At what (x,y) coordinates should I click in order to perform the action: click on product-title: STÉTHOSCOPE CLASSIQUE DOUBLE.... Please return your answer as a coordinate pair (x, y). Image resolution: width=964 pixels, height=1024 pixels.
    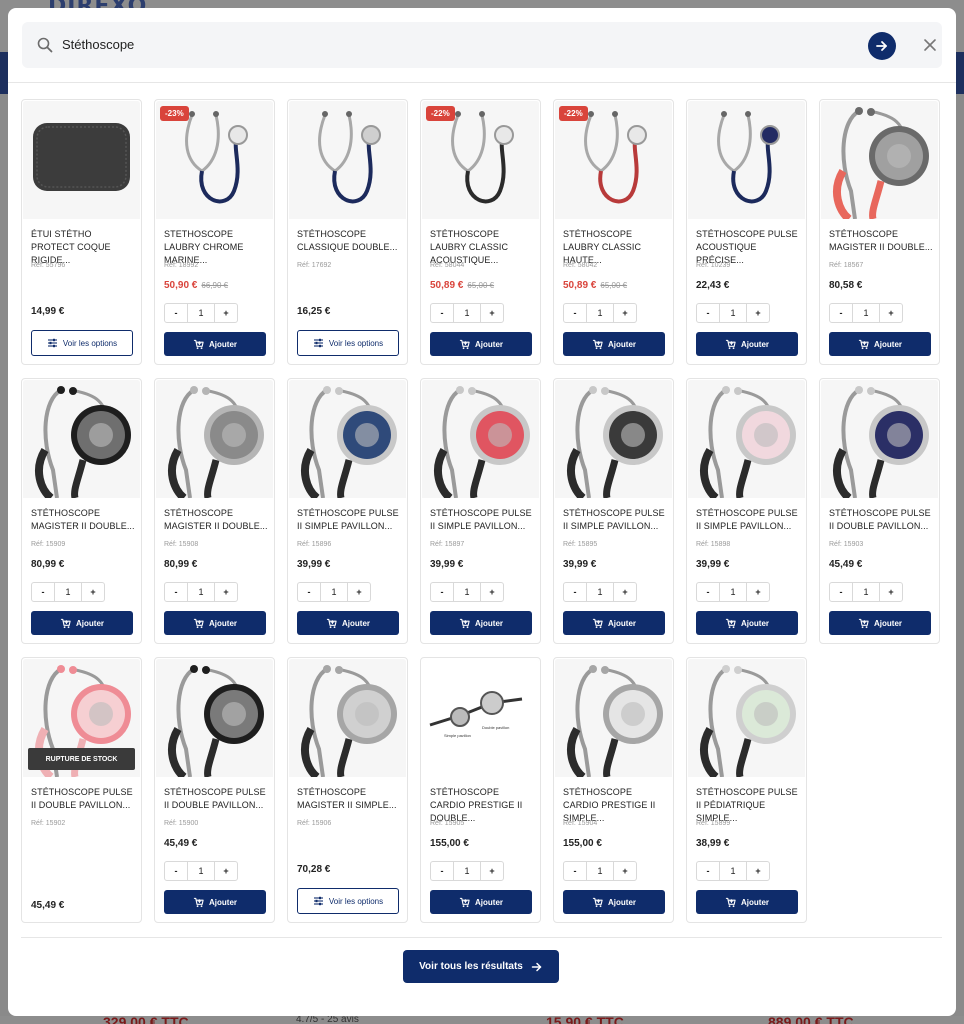
    Looking at the image, I should click on (350, 241).